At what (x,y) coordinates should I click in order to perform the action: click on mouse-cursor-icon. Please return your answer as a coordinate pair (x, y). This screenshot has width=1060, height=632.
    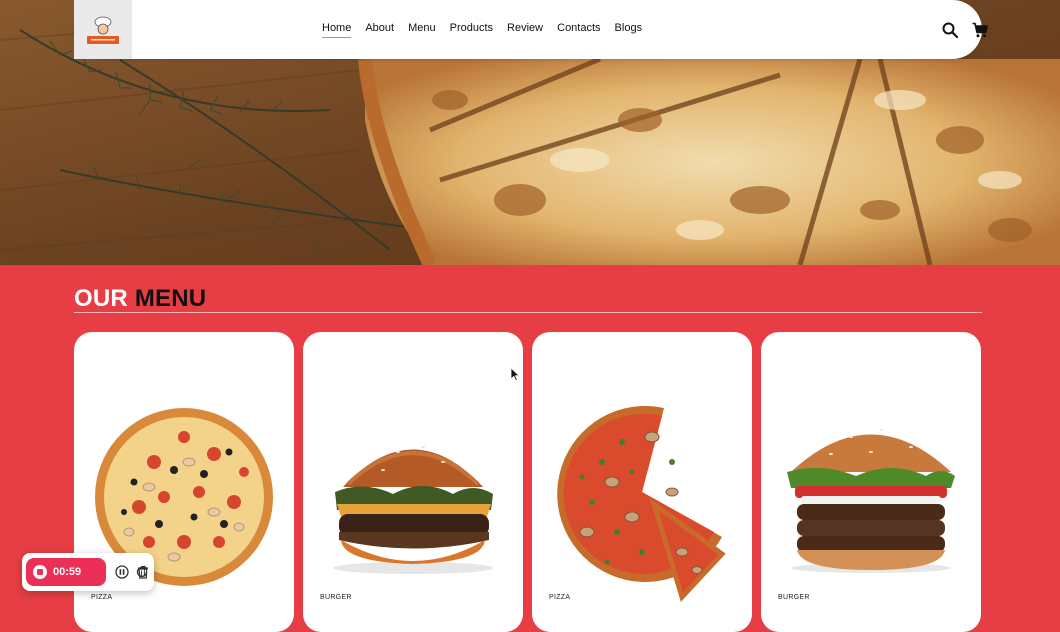
    Looking at the image, I should click on (515, 374).